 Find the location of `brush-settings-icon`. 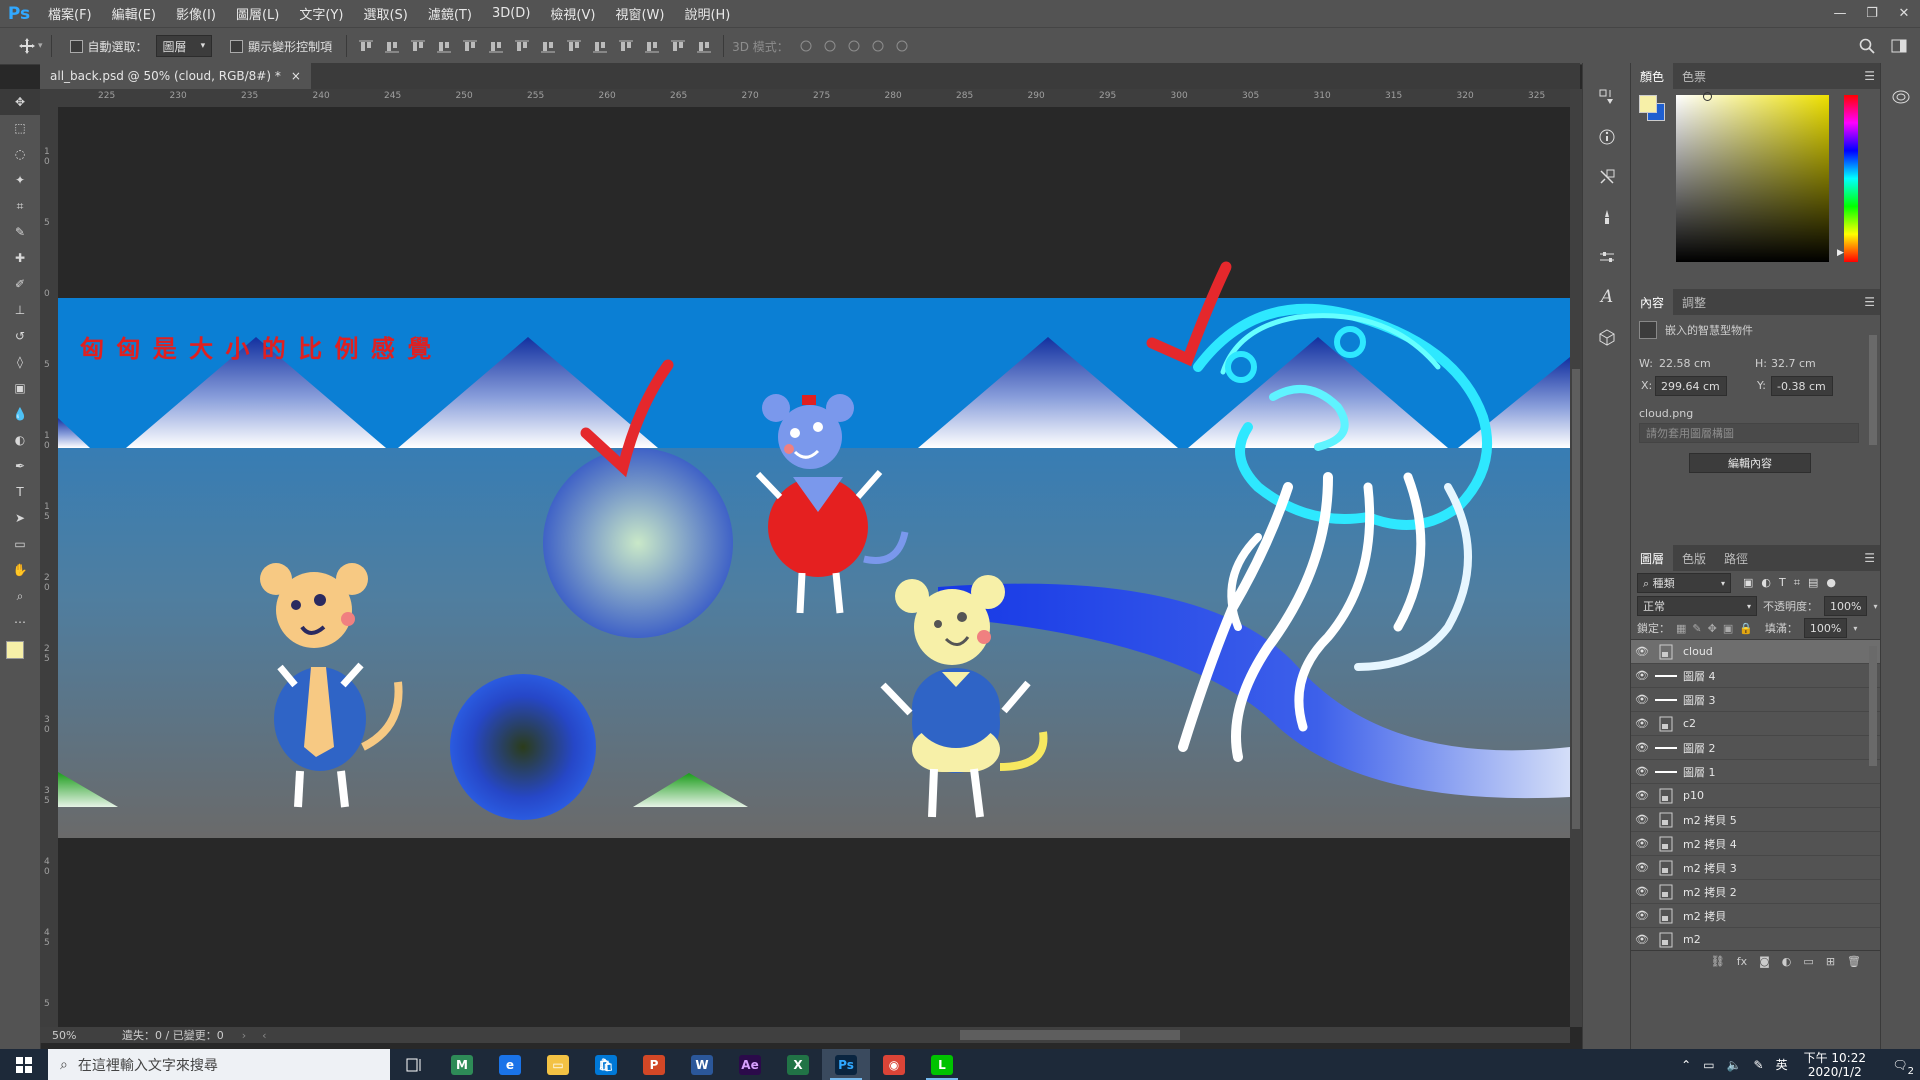

brush-settings-icon is located at coordinates (1607, 217).